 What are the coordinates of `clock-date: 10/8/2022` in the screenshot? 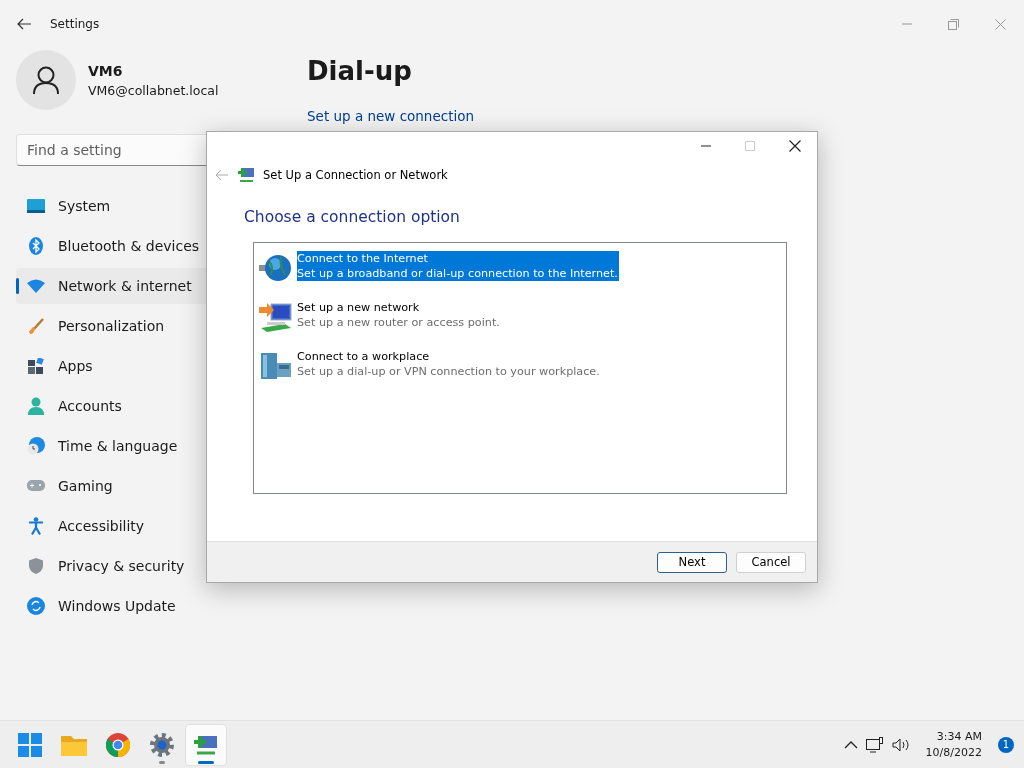 It's located at (953, 752).